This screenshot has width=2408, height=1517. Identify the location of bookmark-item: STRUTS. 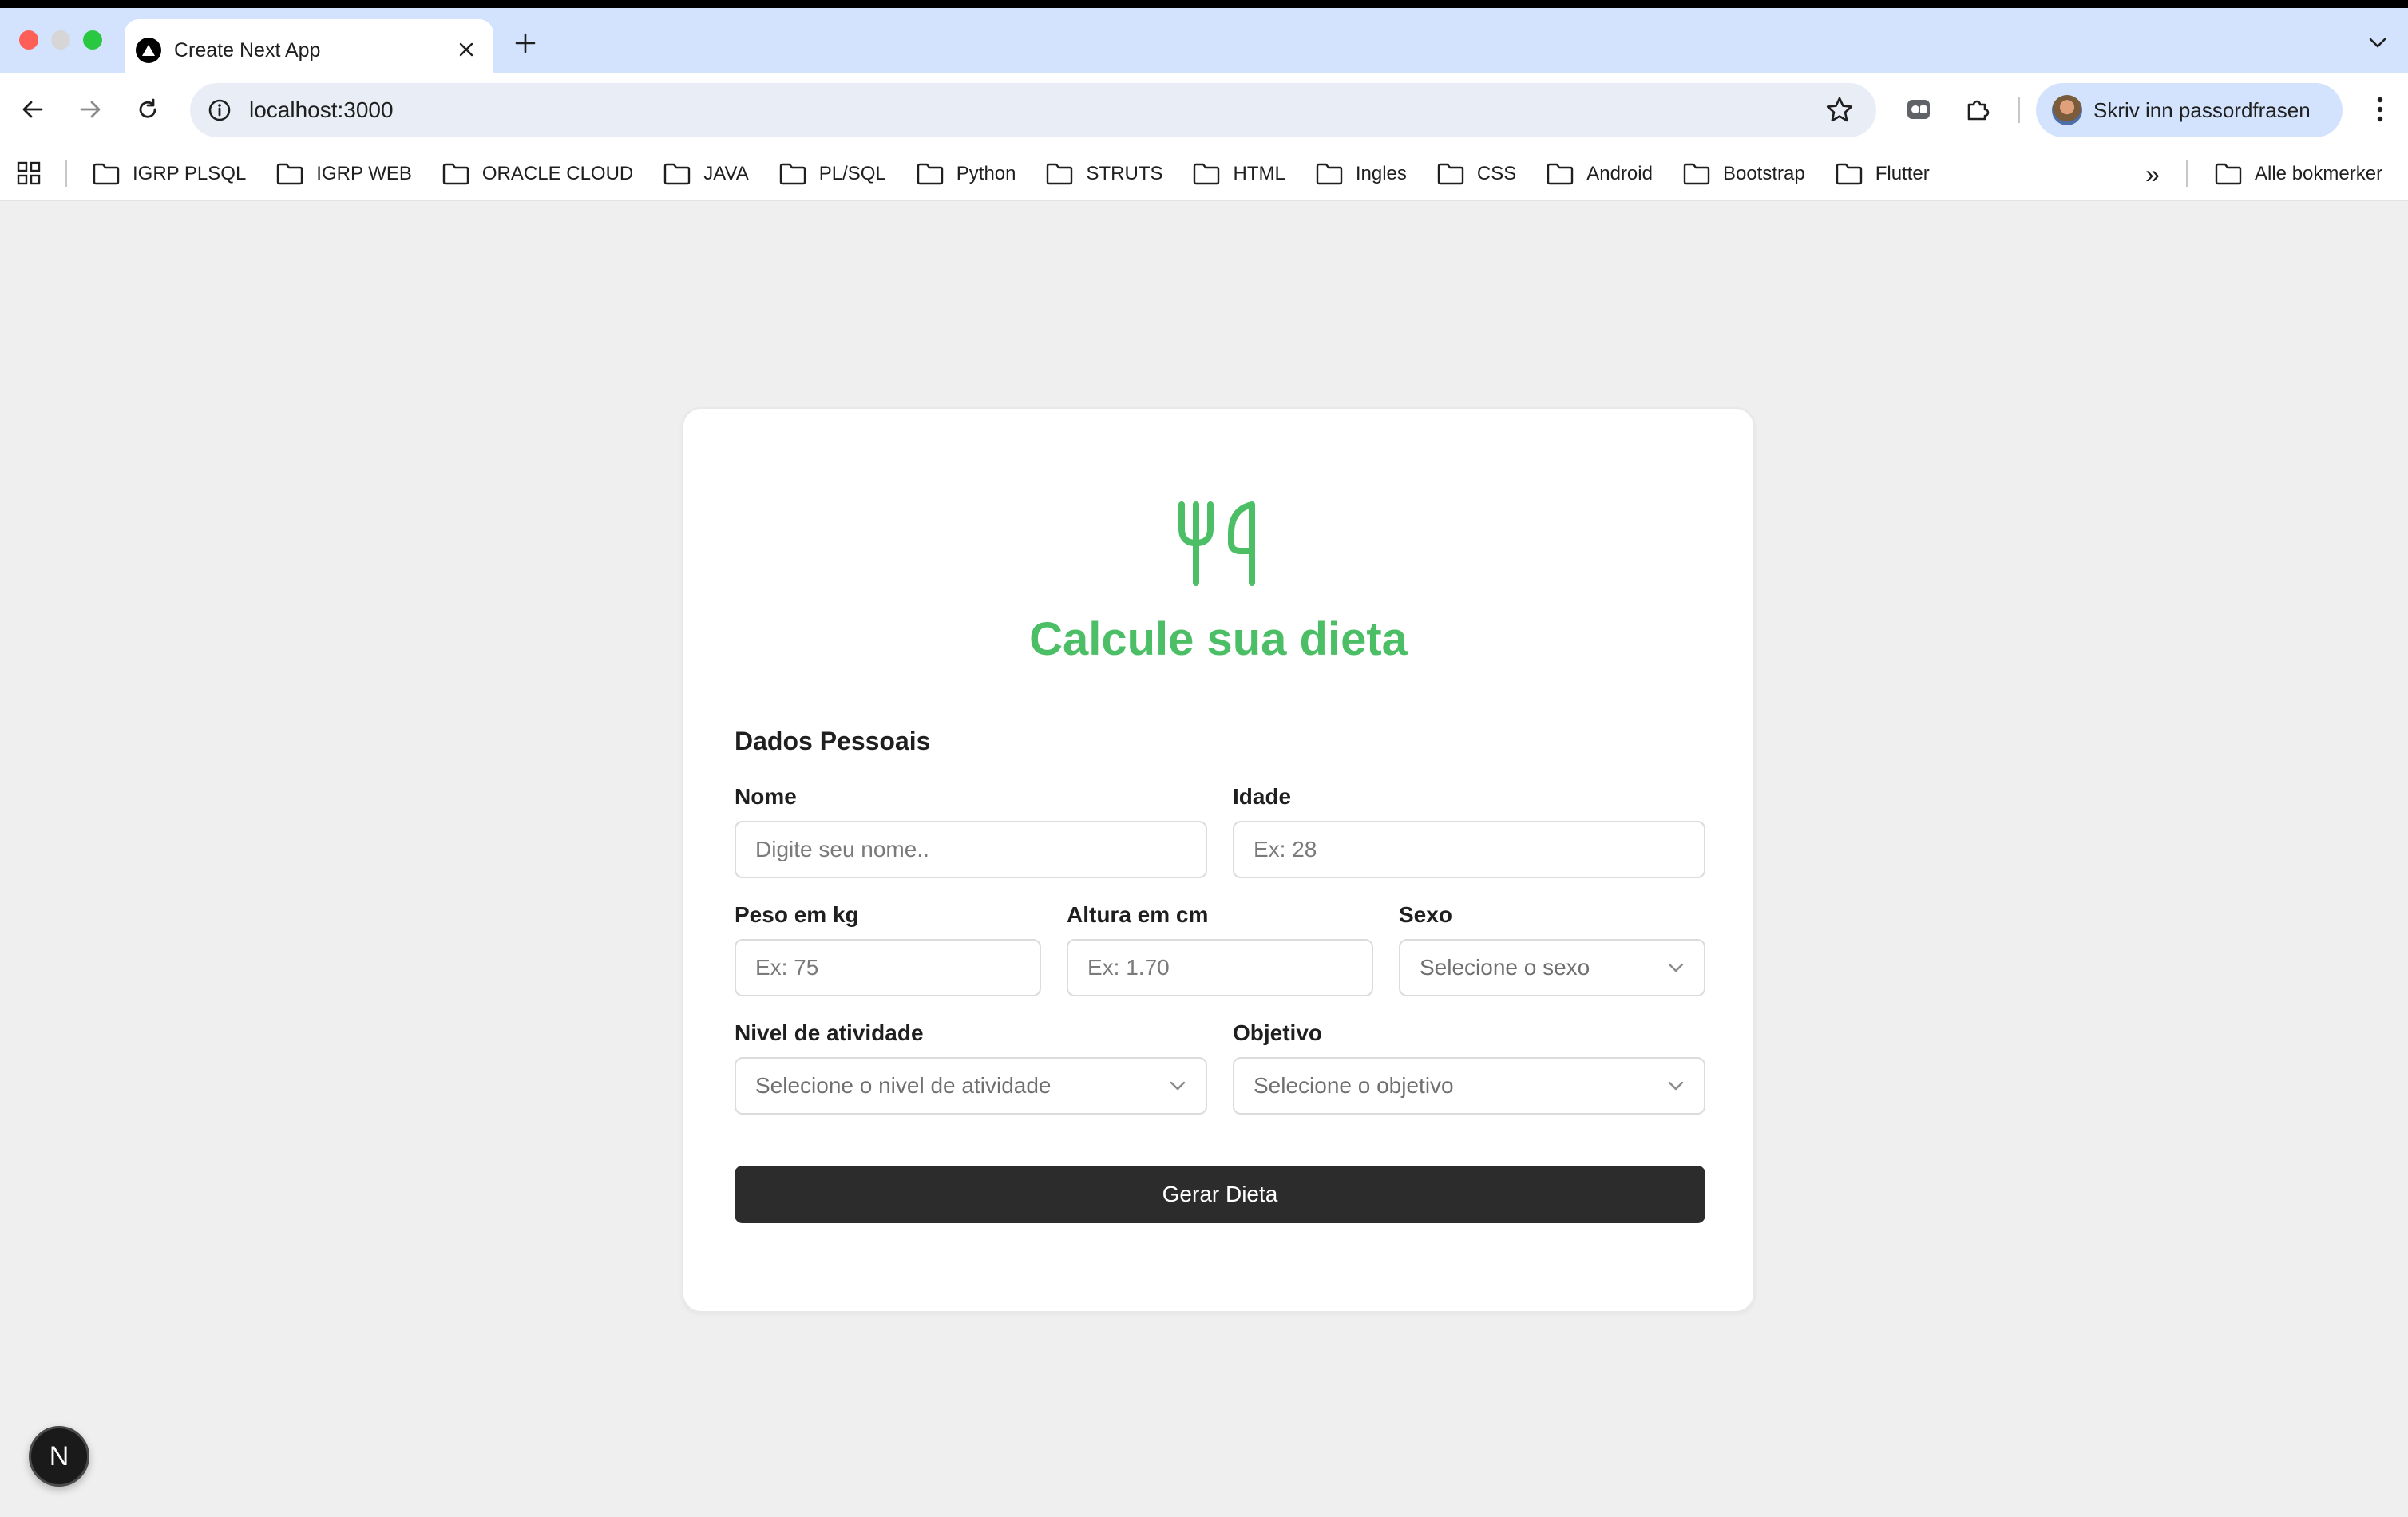
(1119, 174).